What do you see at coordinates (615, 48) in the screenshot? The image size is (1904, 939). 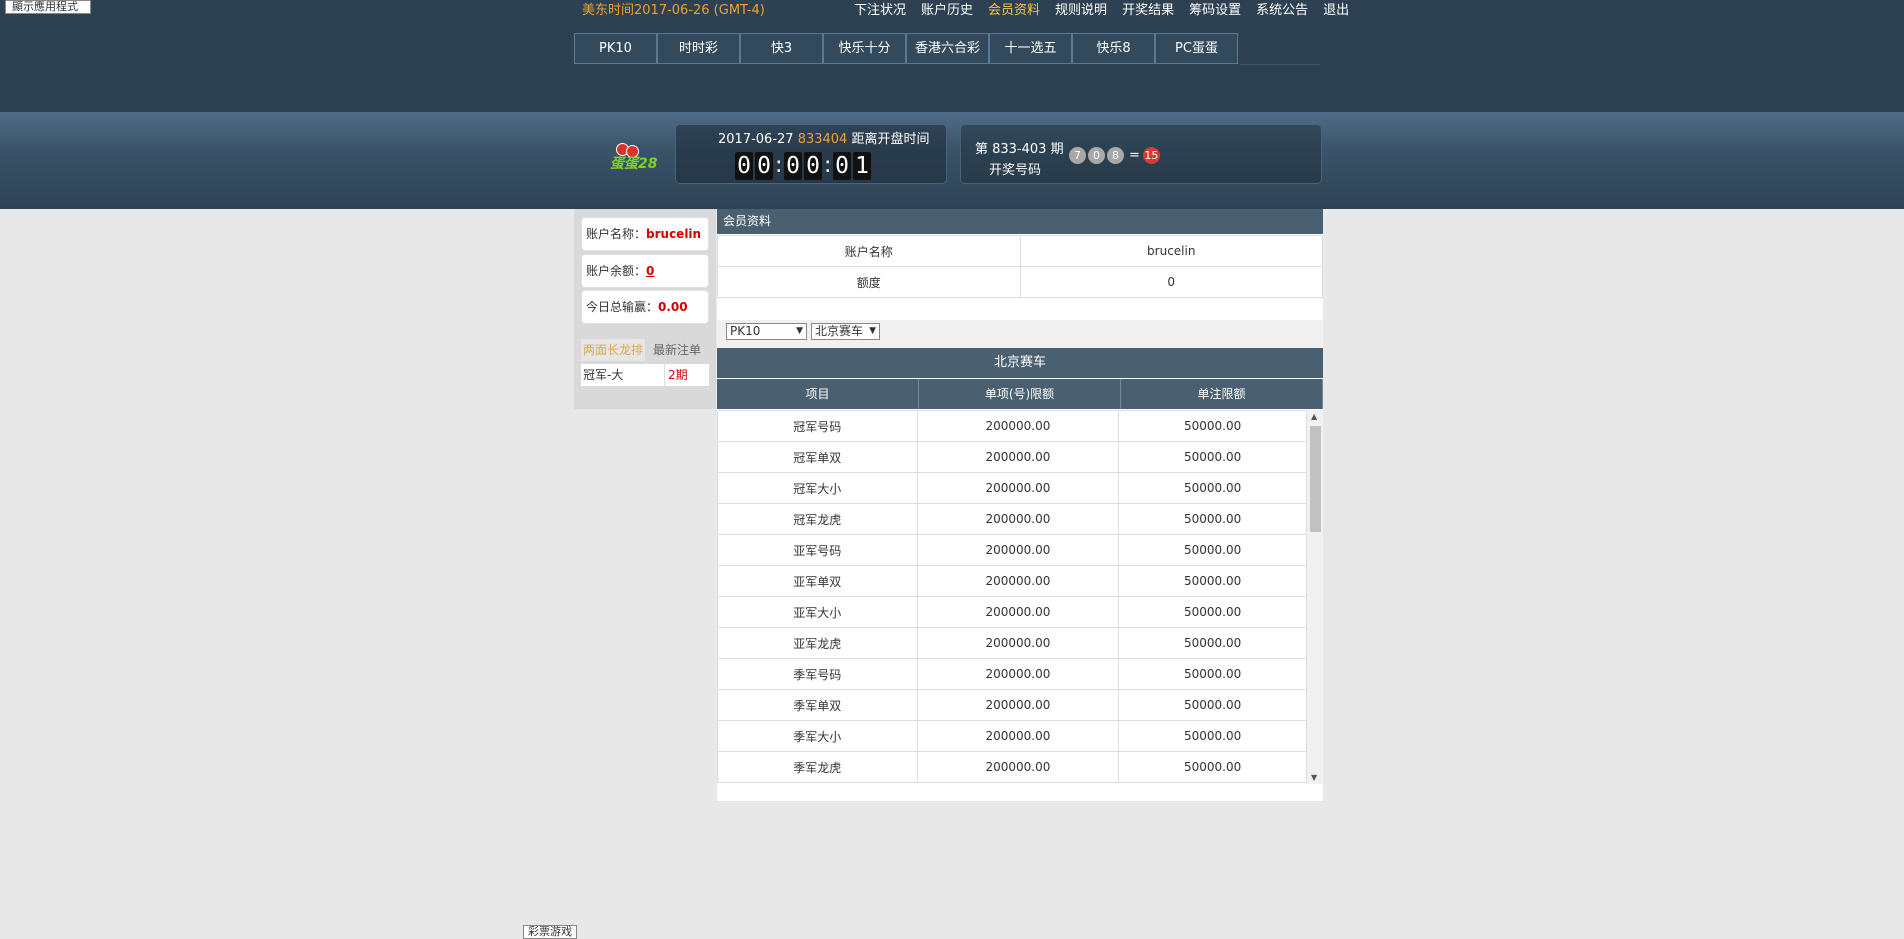 I see `game-tab: PK10` at bounding box center [615, 48].